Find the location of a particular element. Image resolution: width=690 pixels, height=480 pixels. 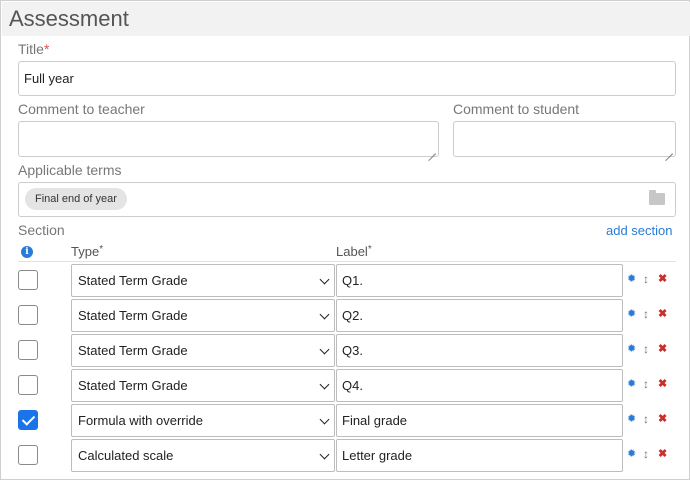

type-column-header: Type* is located at coordinates (87, 251).